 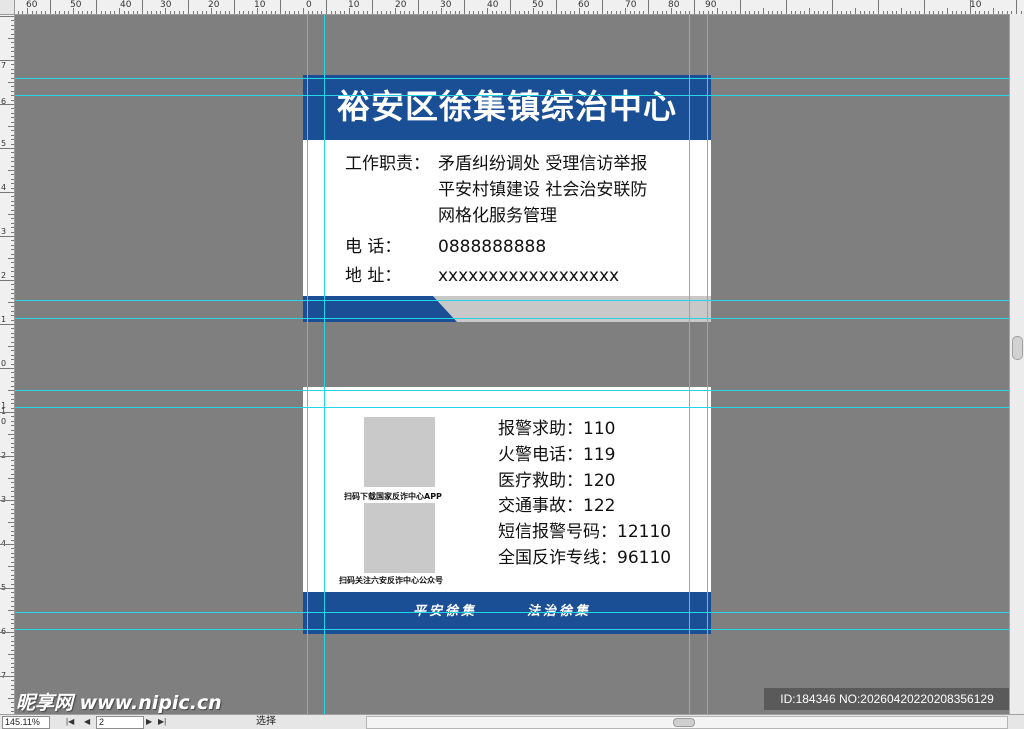 What do you see at coordinates (556, 429) in the screenshot?
I see `hotline-item: 报警求助：110` at bounding box center [556, 429].